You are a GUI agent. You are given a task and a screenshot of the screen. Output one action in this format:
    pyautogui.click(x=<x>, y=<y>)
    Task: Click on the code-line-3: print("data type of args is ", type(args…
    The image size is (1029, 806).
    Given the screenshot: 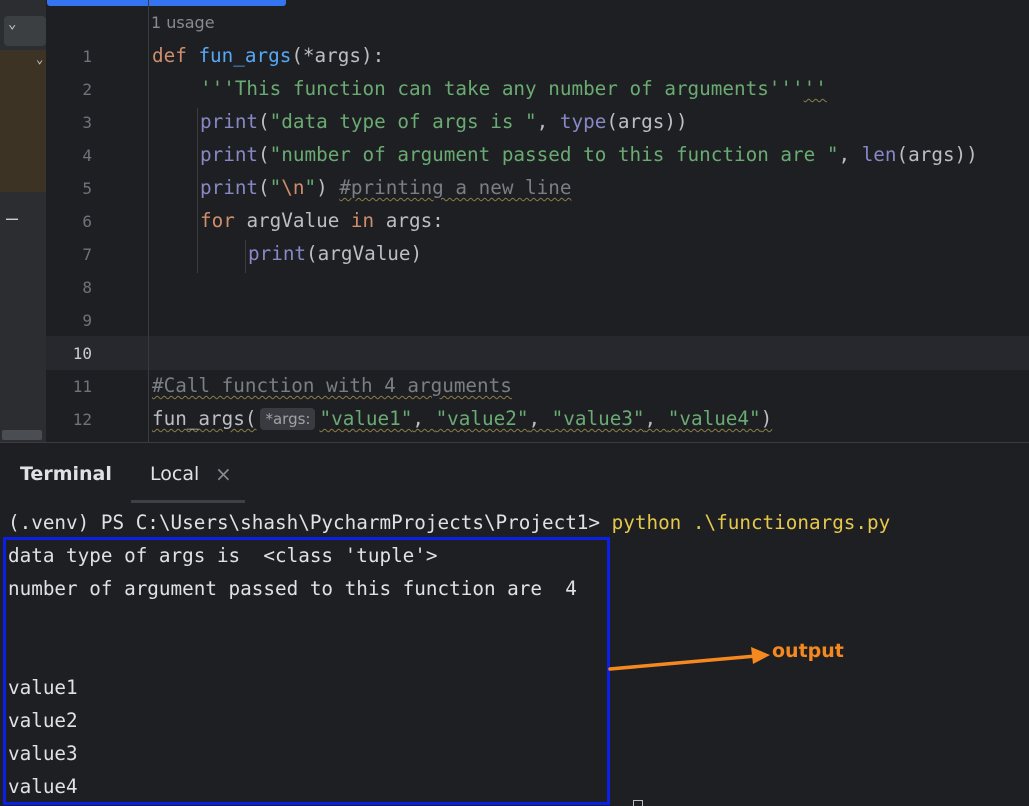 What is the action you would take?
    pyautogui.click(x=444, y=122)
    